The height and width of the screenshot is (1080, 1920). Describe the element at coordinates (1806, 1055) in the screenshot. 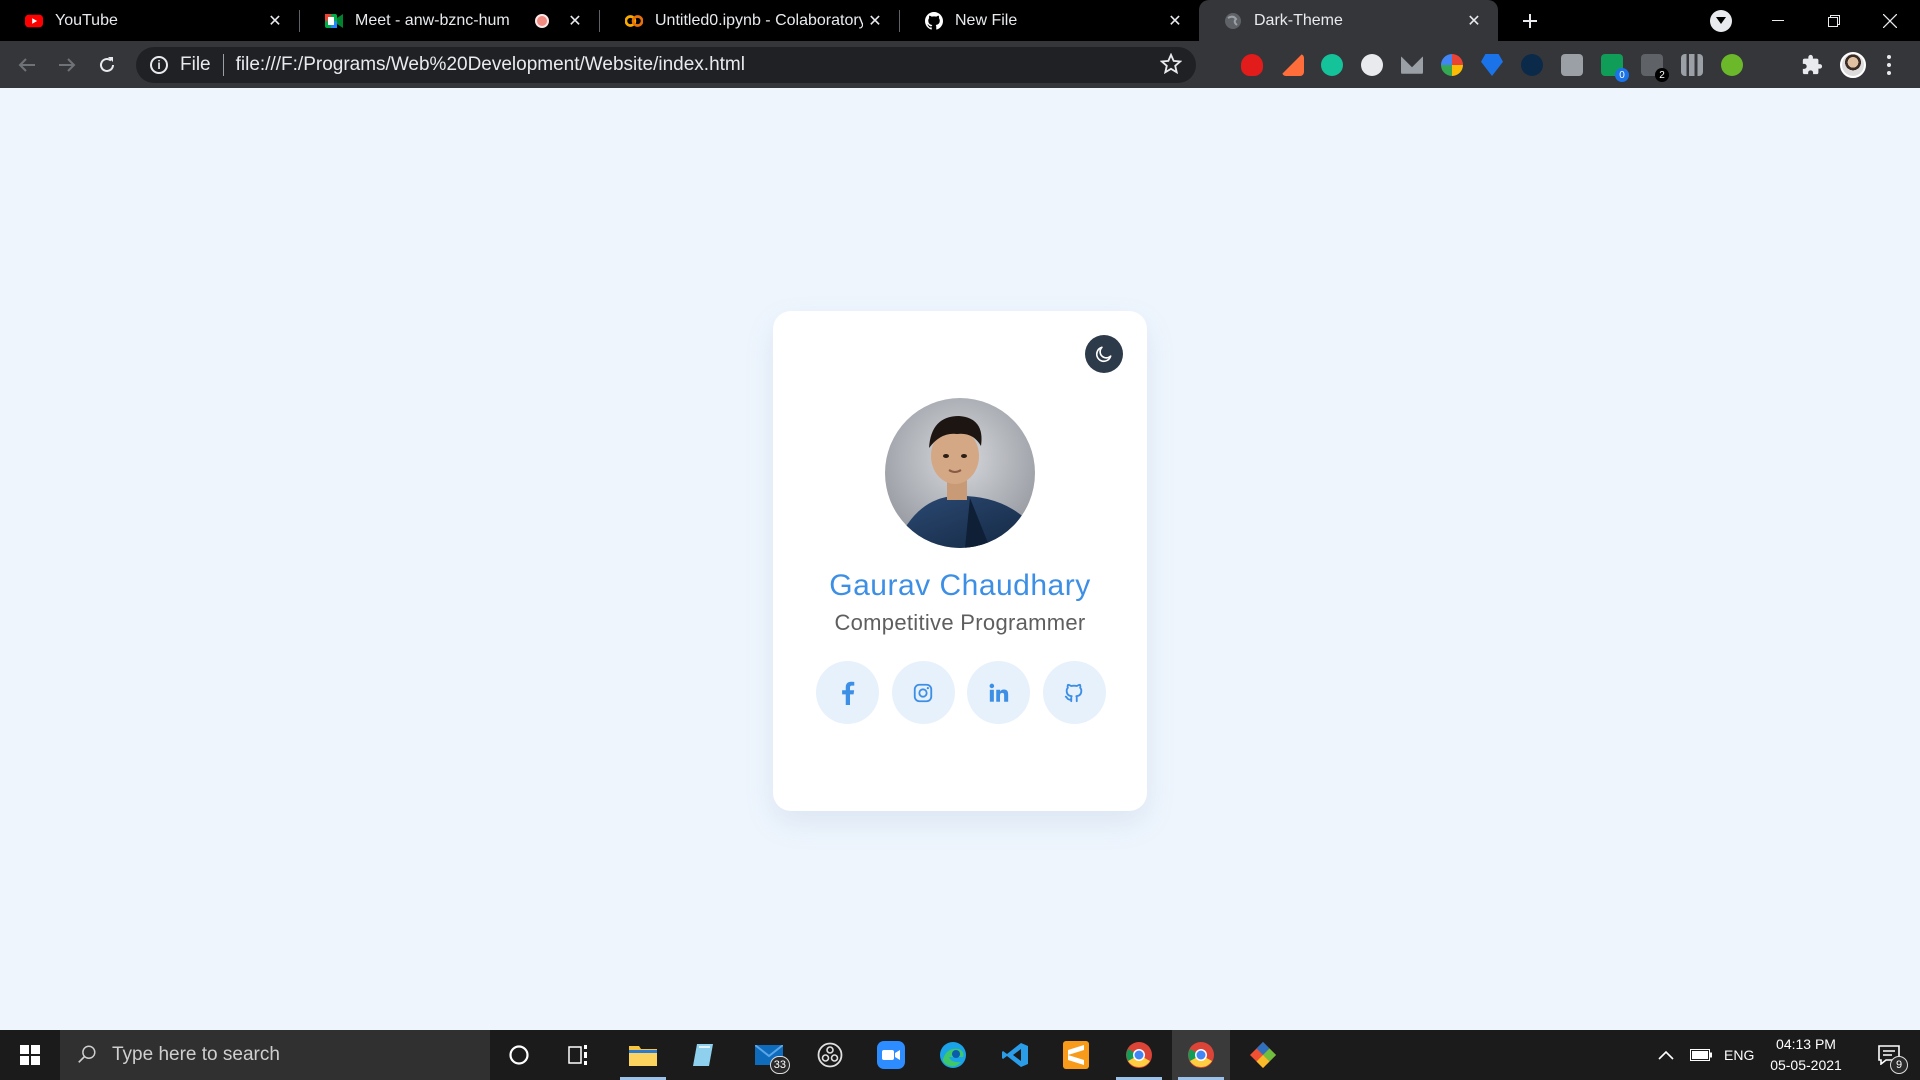

I see `taskbar-clock: 04:13 PM 05-05-2021` at that location.